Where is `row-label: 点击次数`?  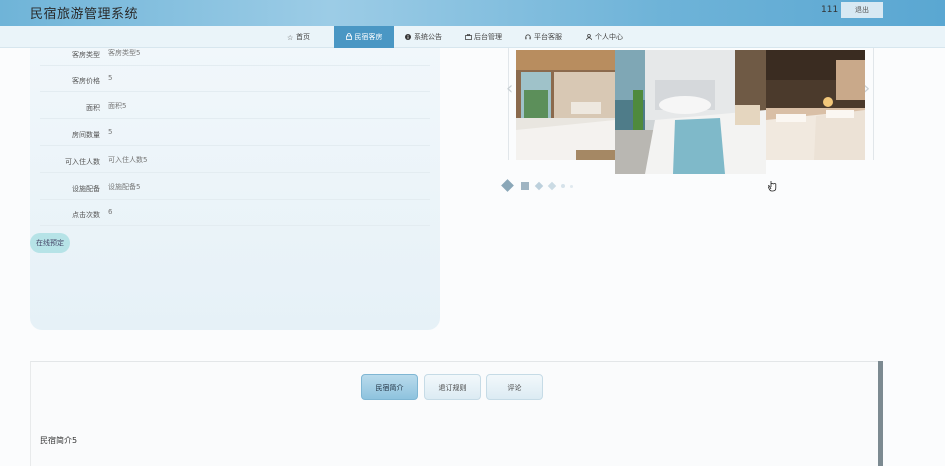
row-label: 点击次数 is located at coordinates (86, 215).